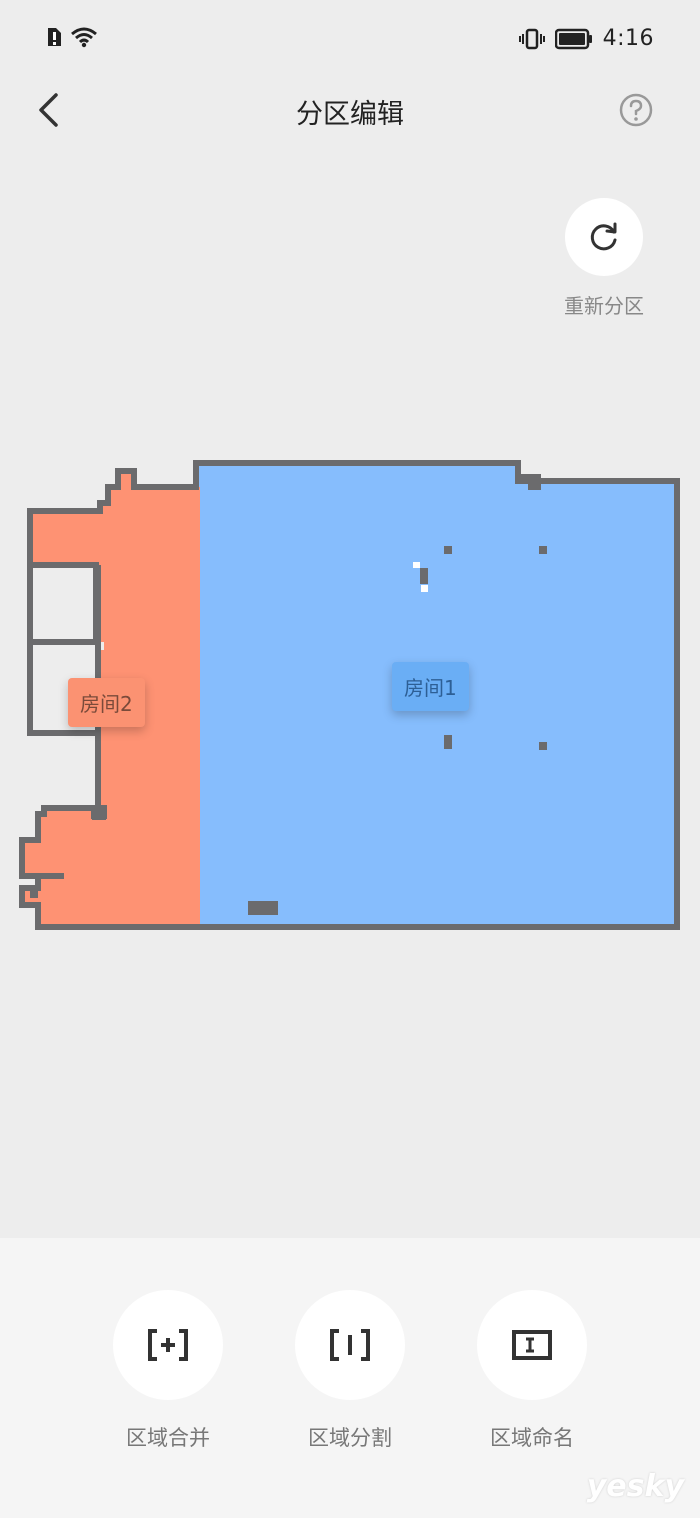 The image size is (700, 1518). I want to click on split-button, so click(350, 1345).